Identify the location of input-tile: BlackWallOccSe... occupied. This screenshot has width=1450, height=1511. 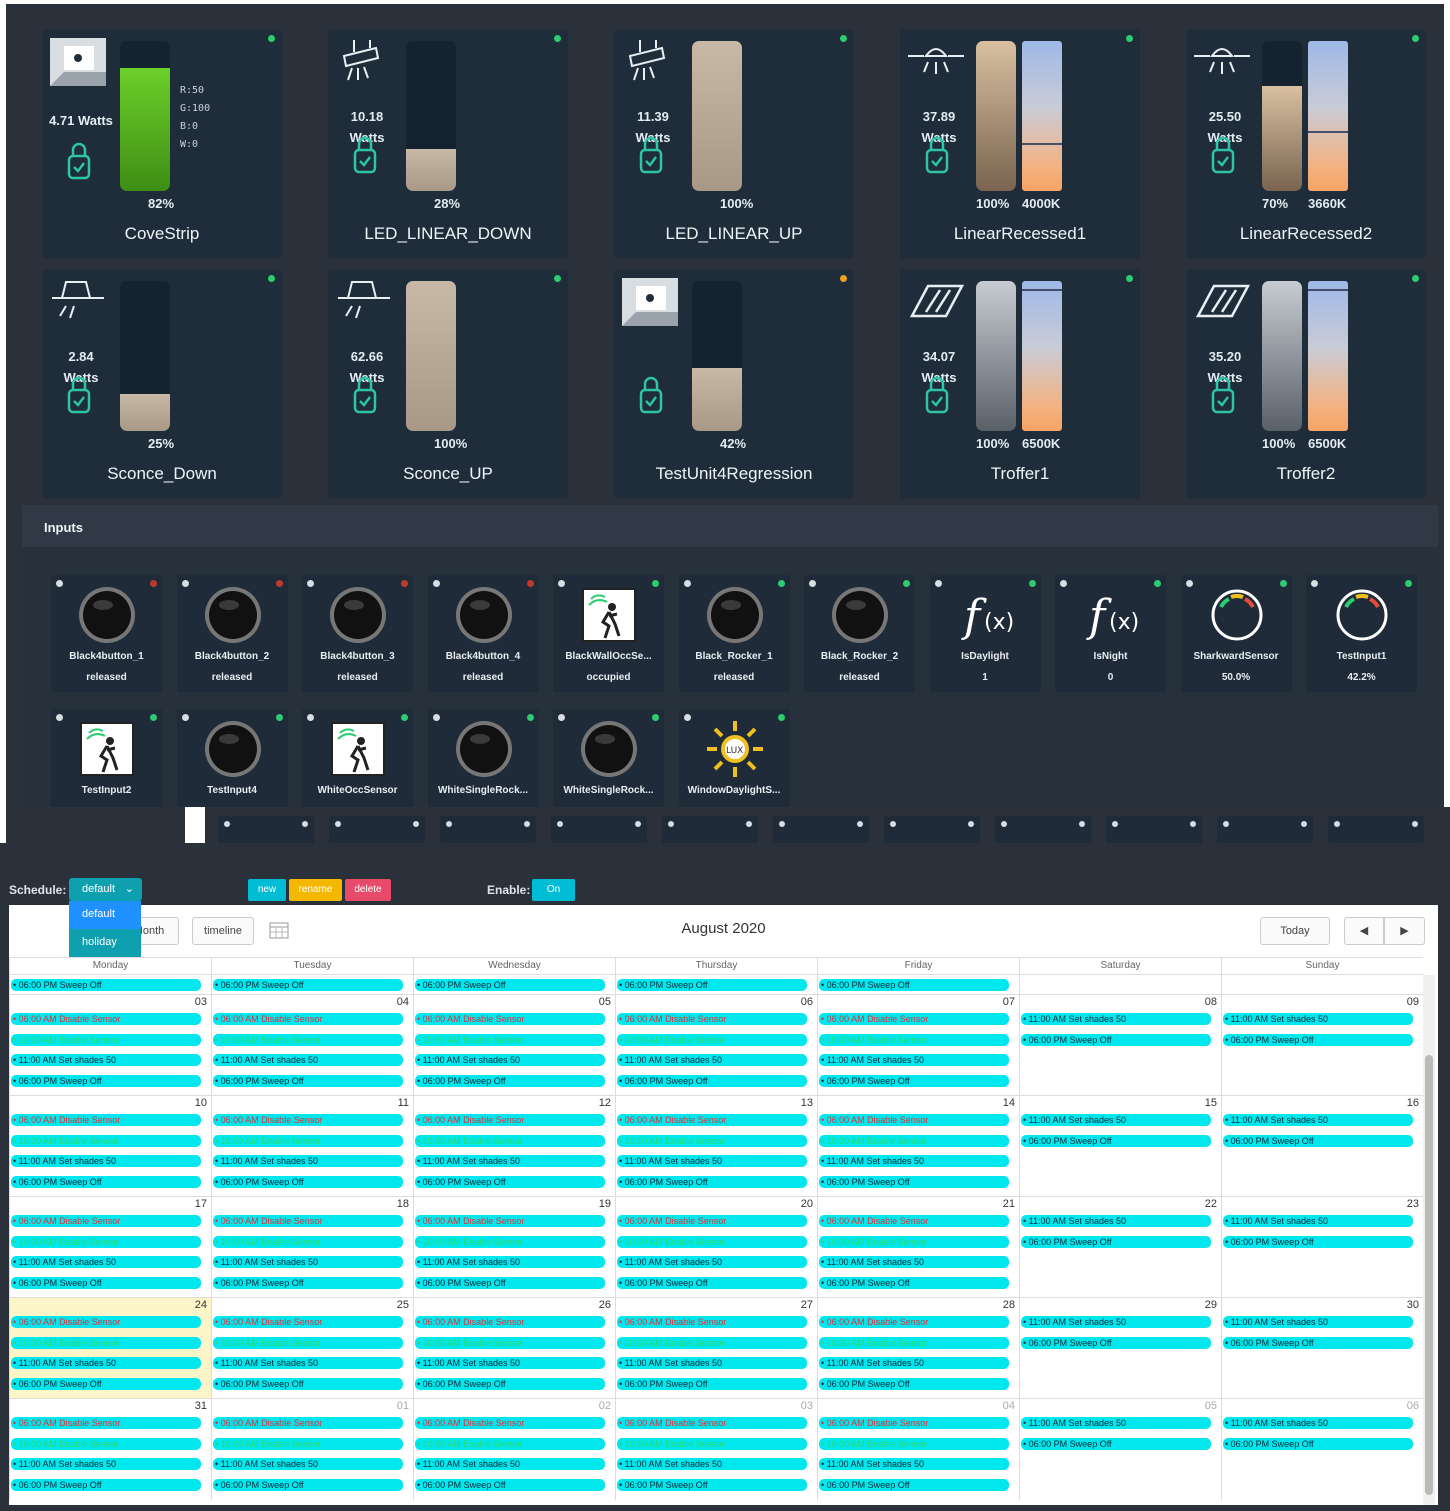
(608, 633).